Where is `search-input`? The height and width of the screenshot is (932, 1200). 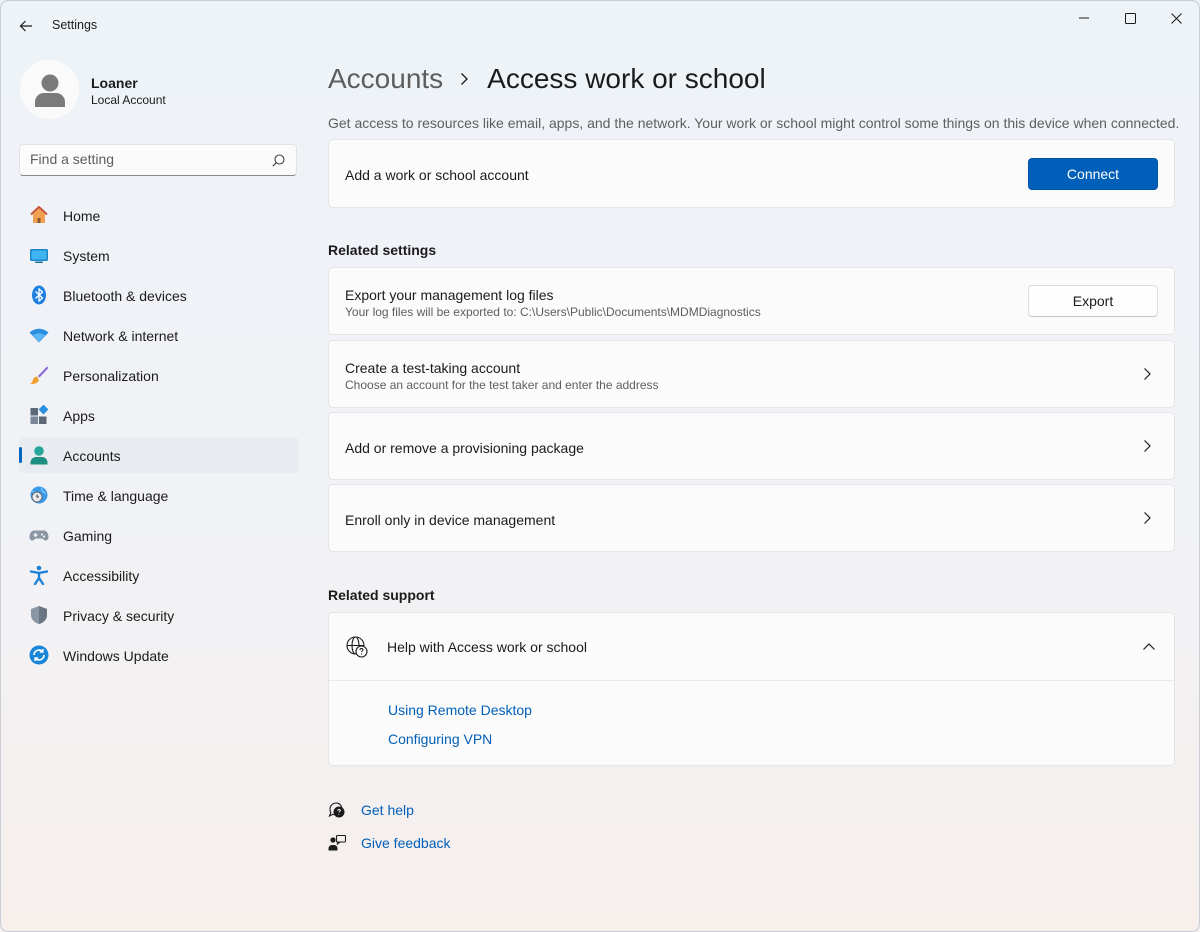
search-input is located at coordinates (145, 159).